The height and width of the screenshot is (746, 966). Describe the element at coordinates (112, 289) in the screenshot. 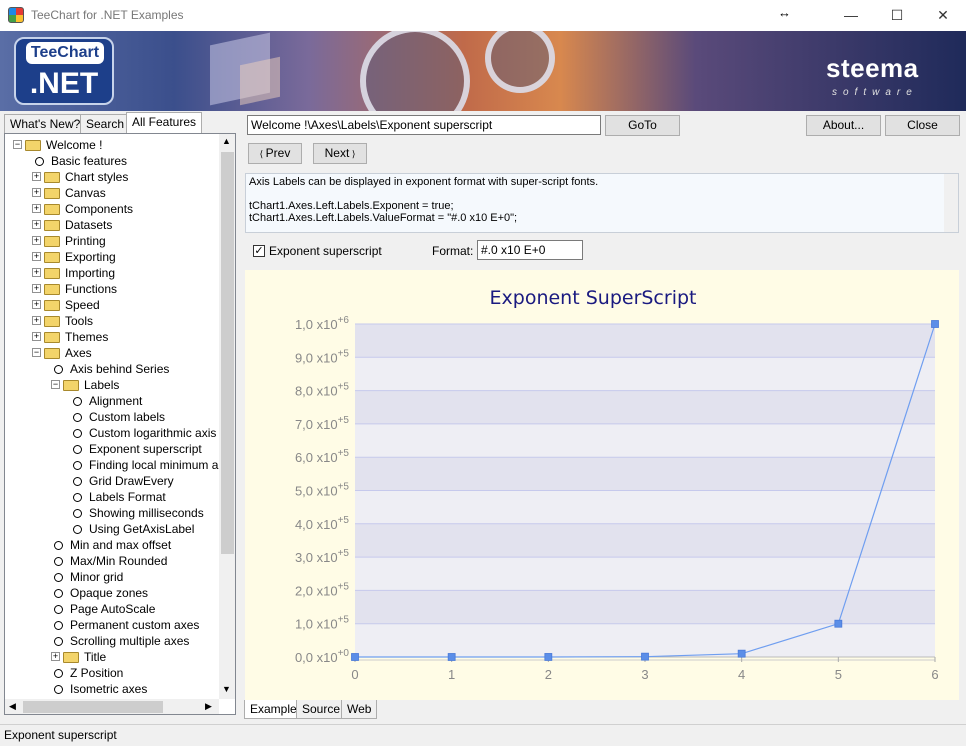

I see `tree-item: + Functions` at that location.